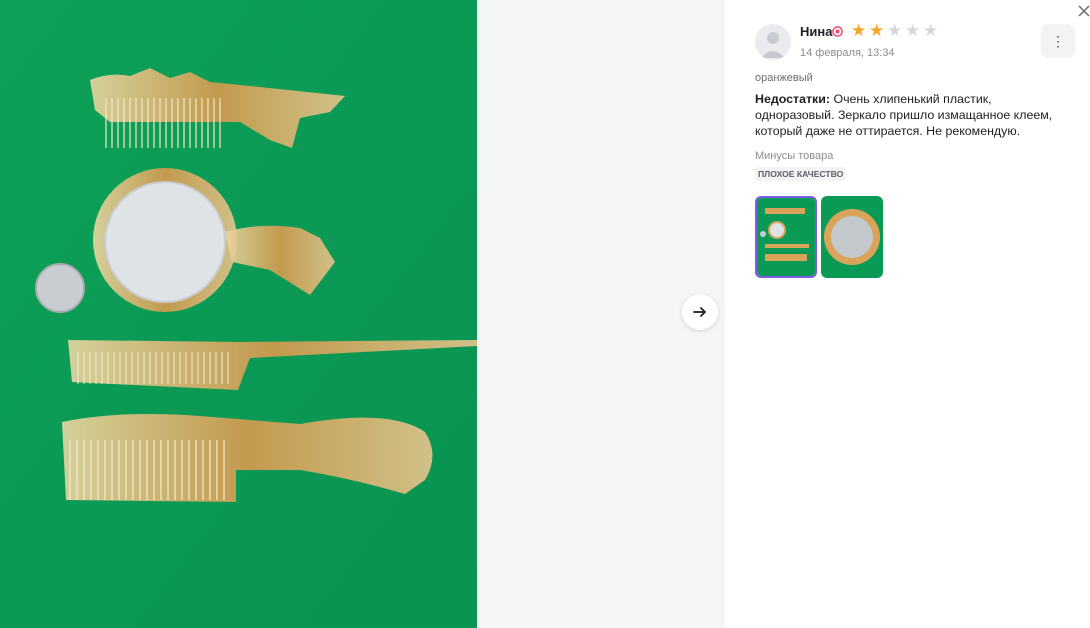 The height and width of the screenshot is (628, 1090). I want to click on rating-stars: ★ ★ ★ ★ ★, so click(895, 30).